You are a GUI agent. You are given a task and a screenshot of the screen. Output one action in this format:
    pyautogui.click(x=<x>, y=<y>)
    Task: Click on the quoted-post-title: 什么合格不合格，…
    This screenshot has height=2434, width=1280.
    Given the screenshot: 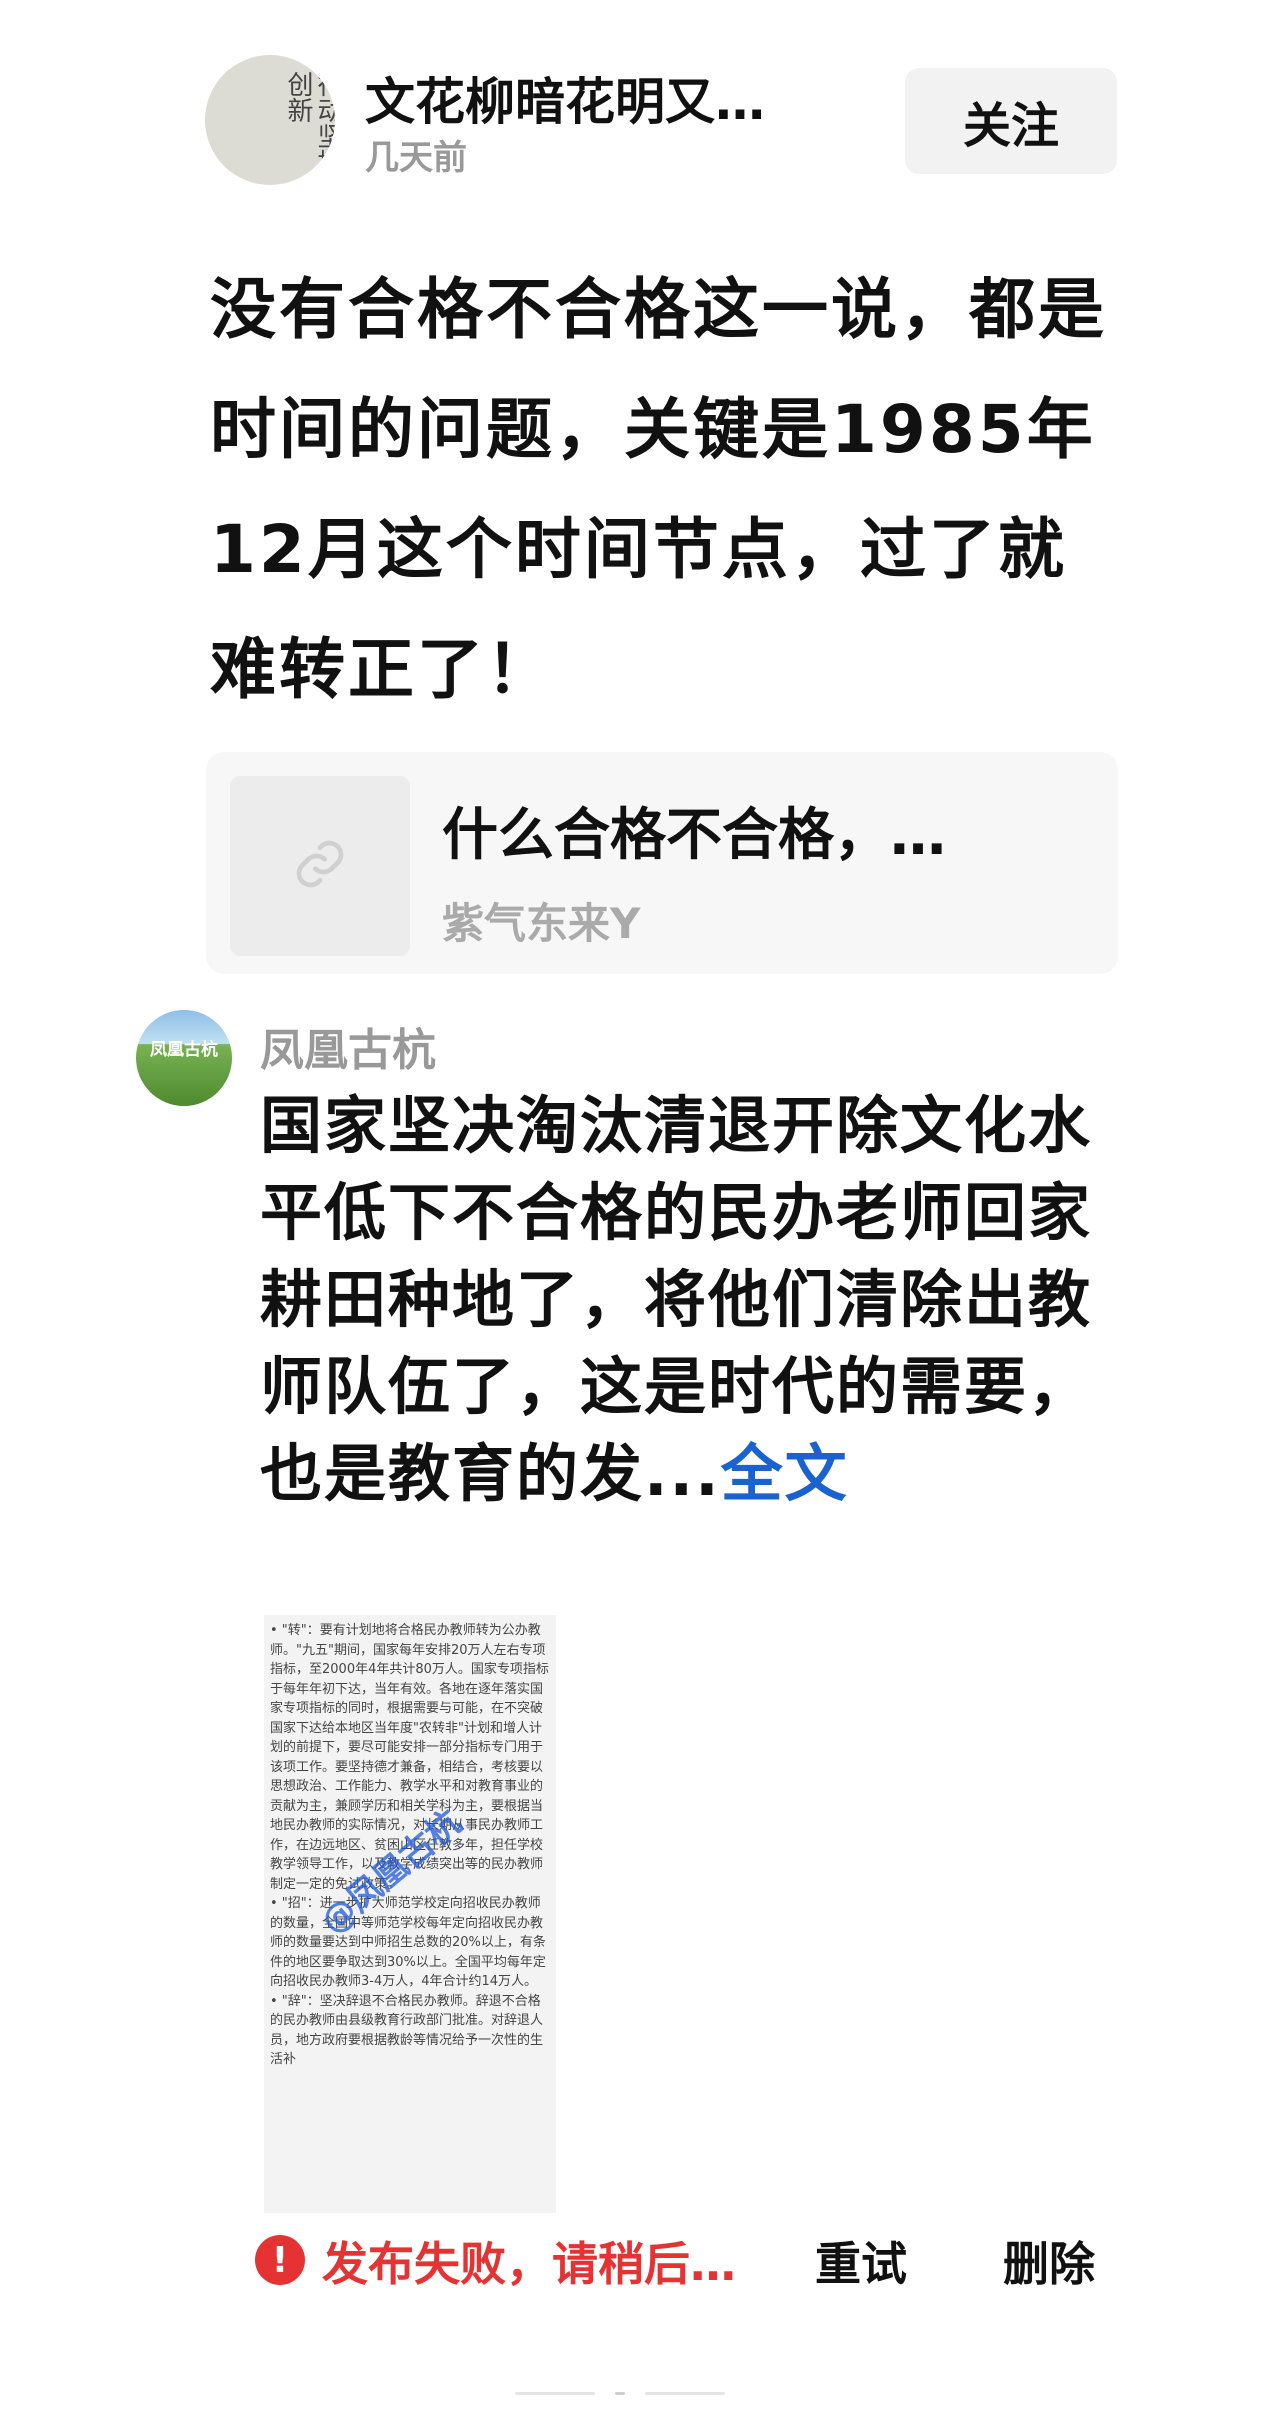 What is the action you would take?
    pyautogui.click(x=694, y=835)
    